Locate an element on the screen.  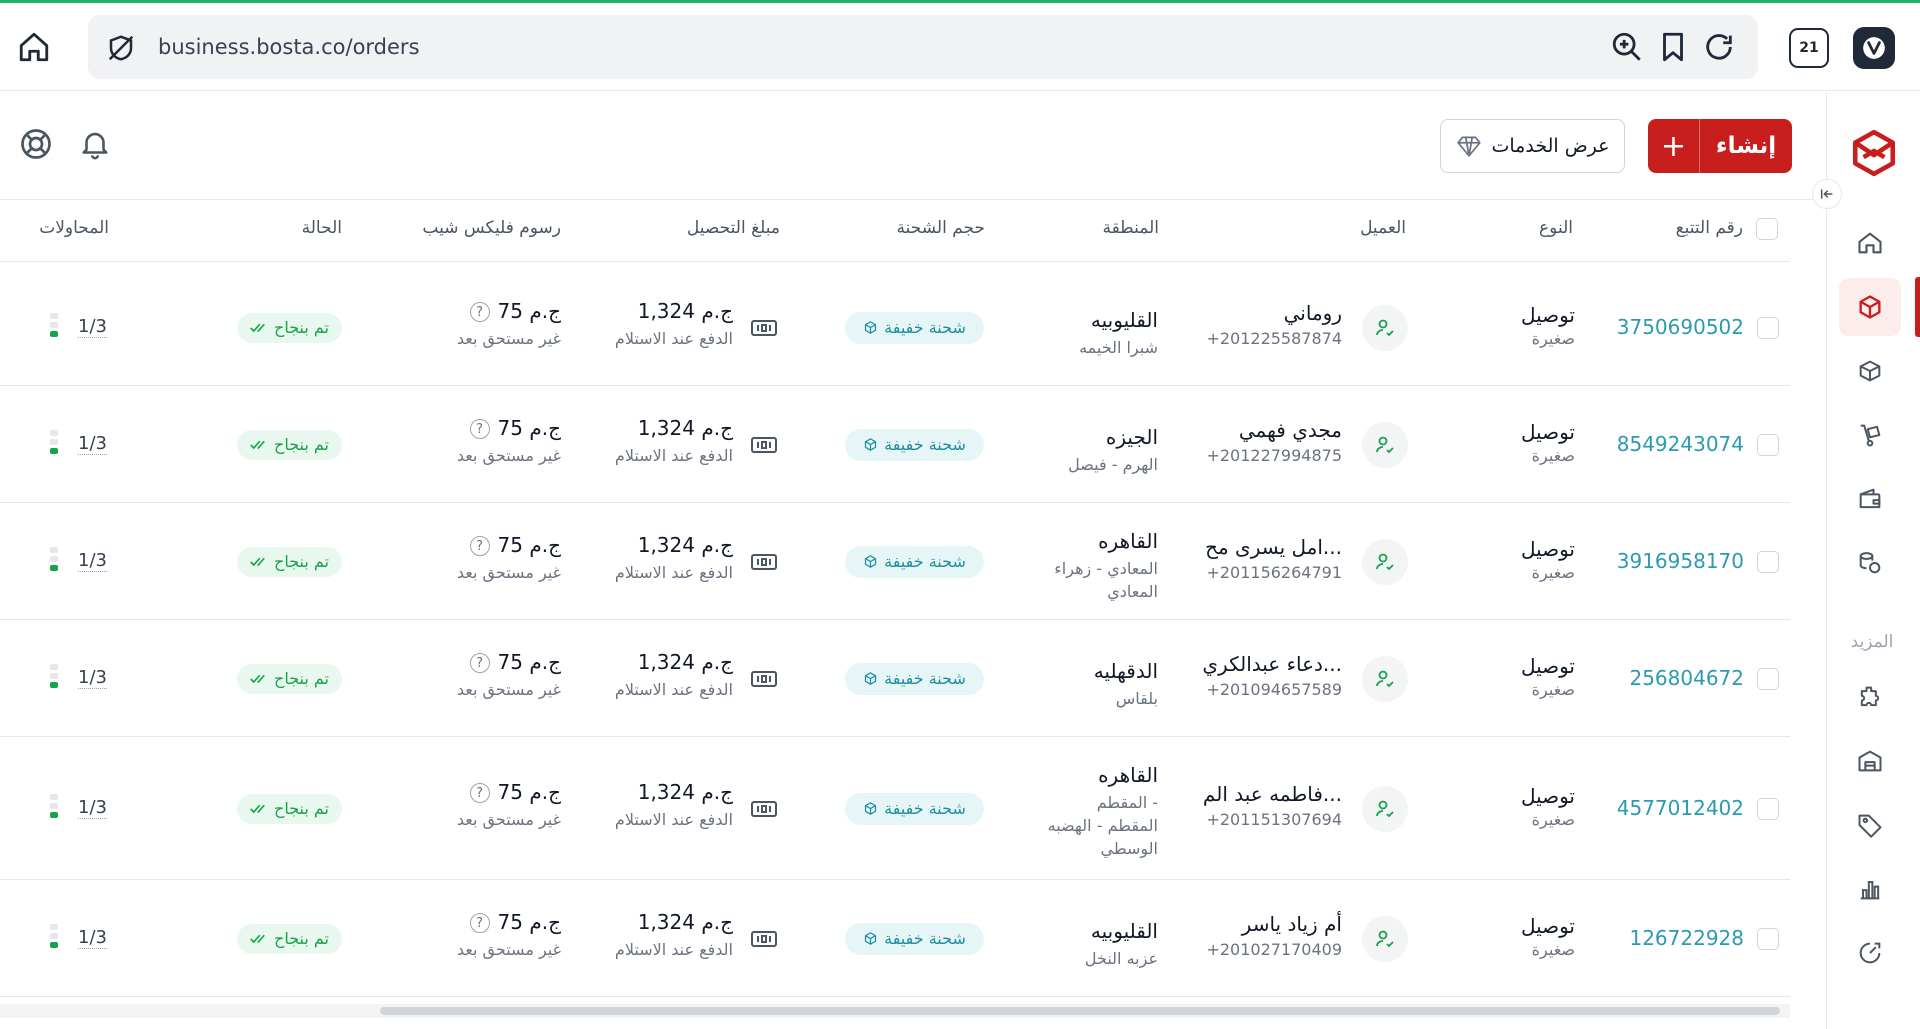
support-lifebuoy-icon is located at coordinates (36, 146).